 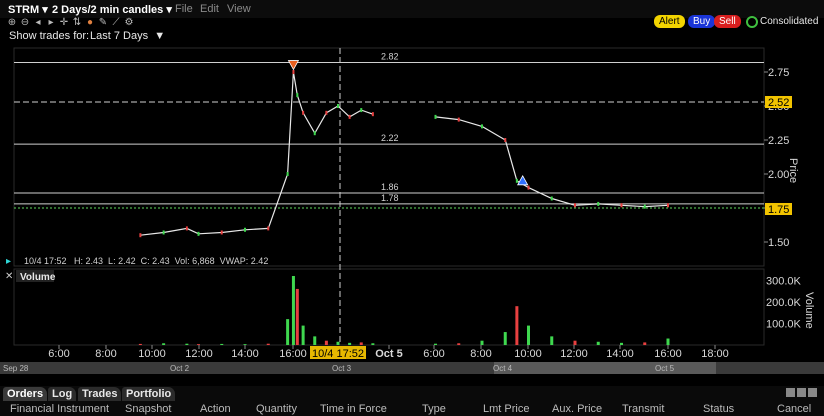 I want to click on tab-log: Log, so click(x=62, y=394).